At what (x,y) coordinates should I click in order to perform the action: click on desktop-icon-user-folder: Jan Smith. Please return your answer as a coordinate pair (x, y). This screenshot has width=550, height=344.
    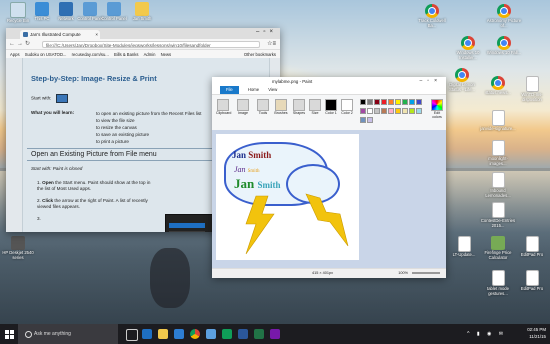
    Looking at the image, I should click on (142, 12).